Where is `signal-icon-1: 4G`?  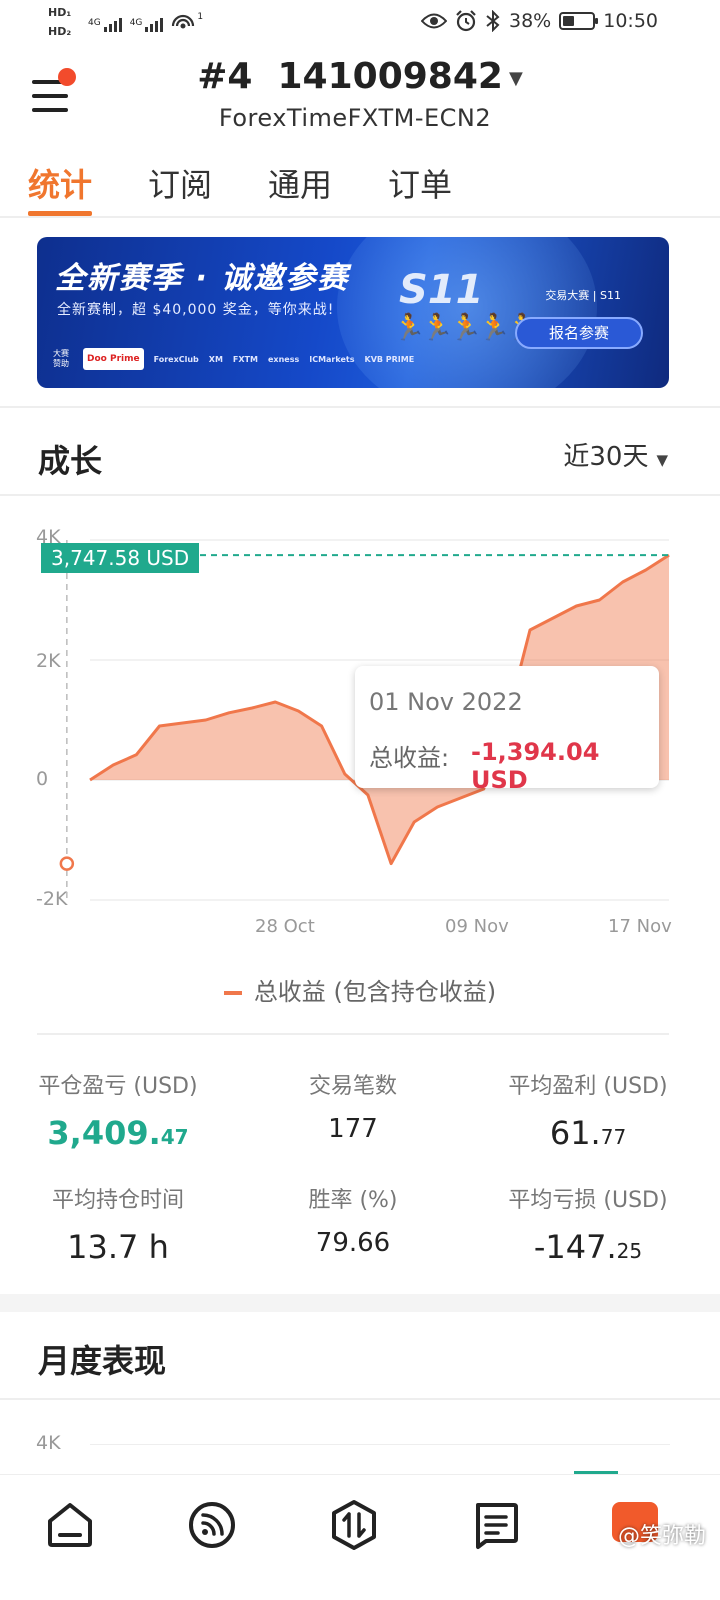
signal-icon-1: 4G is located at coordinates (105, 25).